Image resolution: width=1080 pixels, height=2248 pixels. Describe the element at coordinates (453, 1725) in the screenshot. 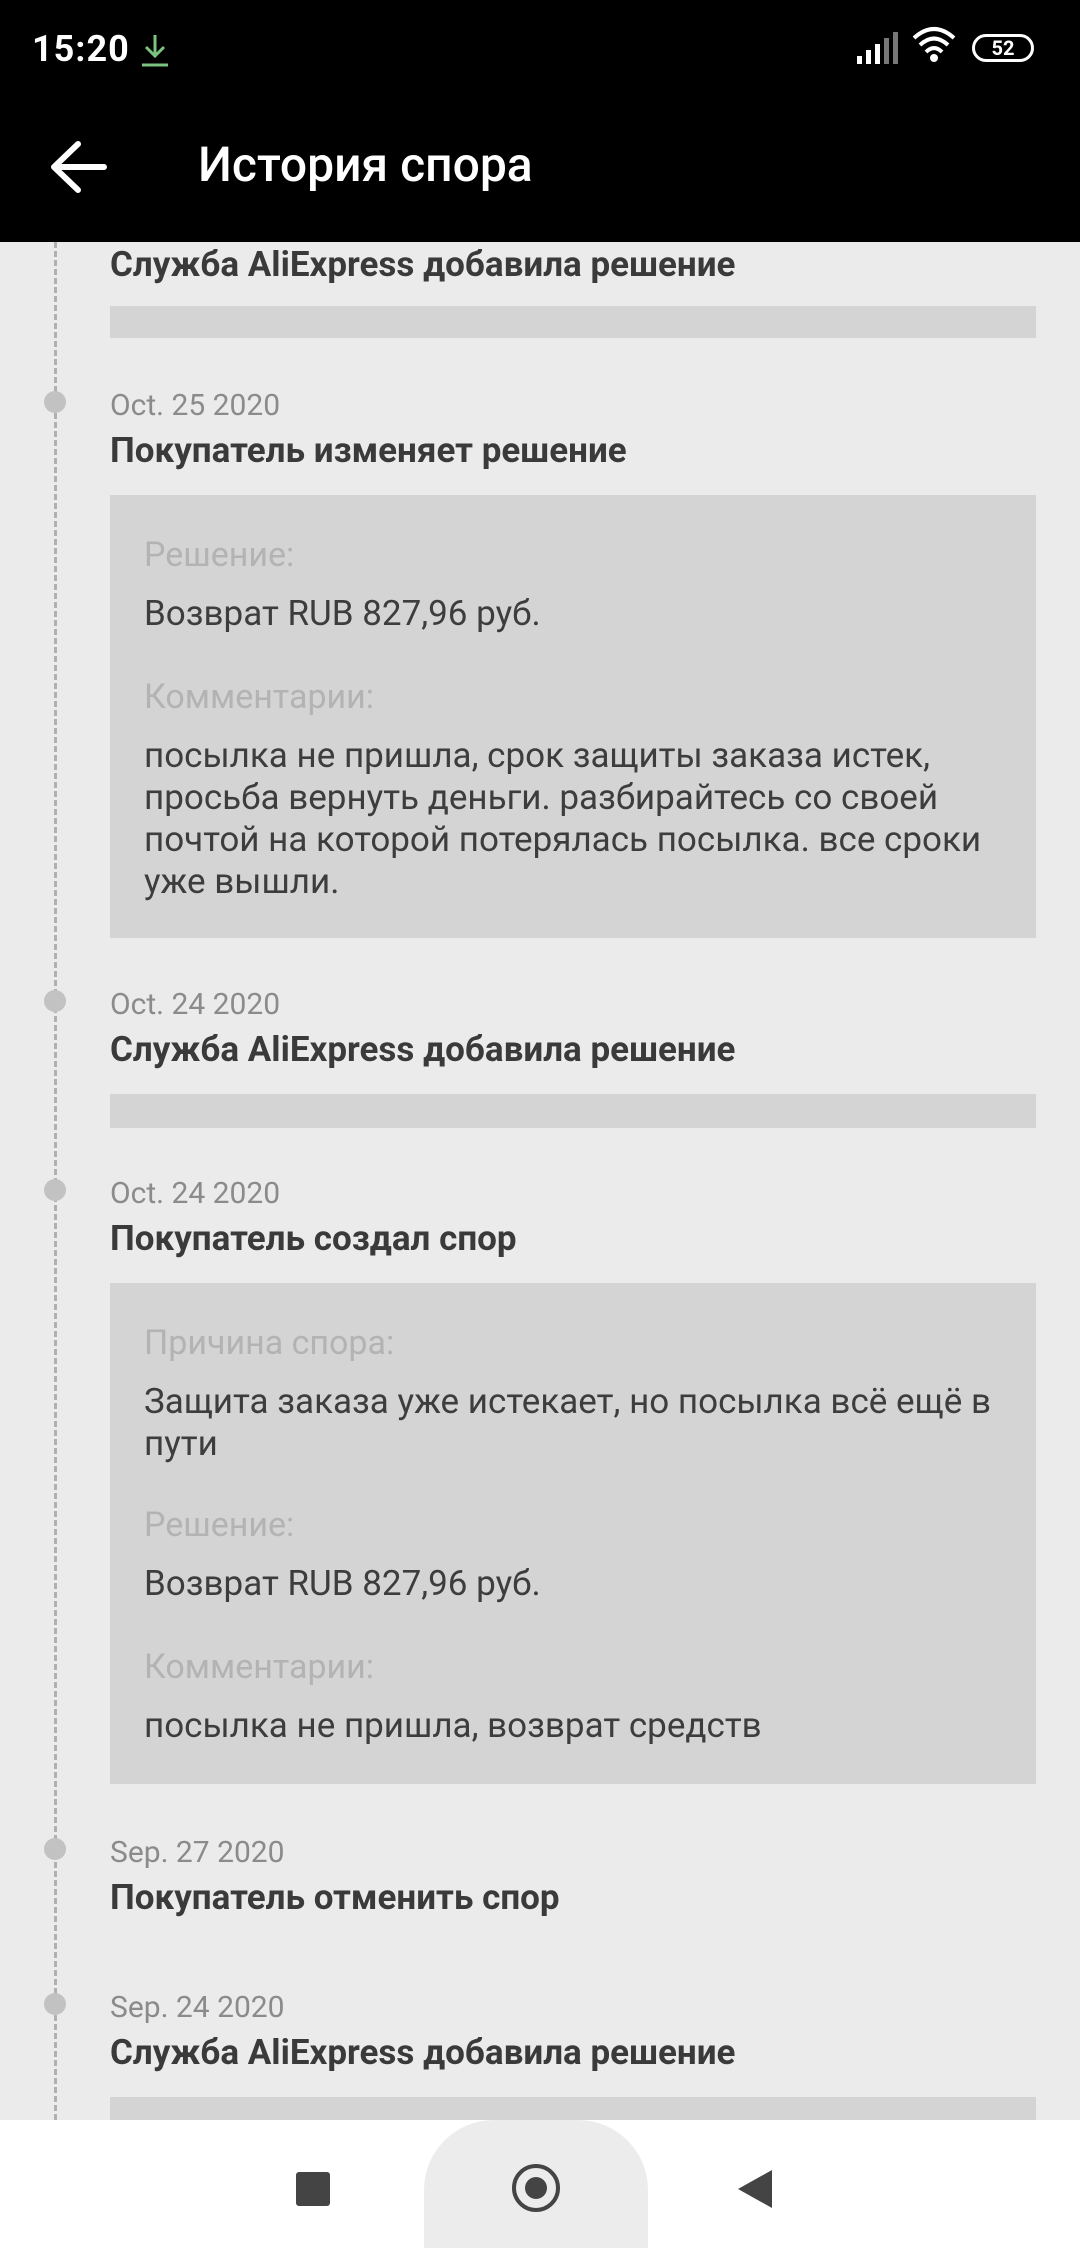

I see `comments-value: посылка не пришла, возврат средств` at that location.